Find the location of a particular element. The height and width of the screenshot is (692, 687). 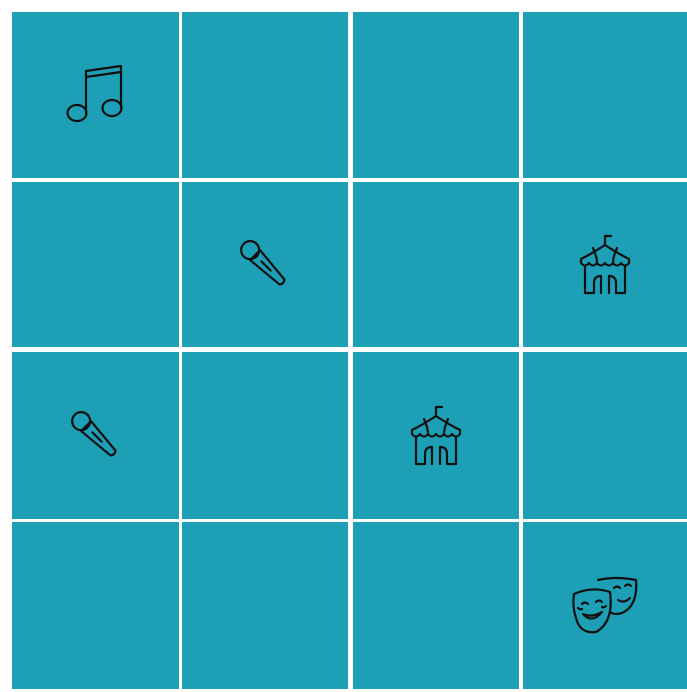

board-cell-r4-c3 is located at coordinates (436, 605).